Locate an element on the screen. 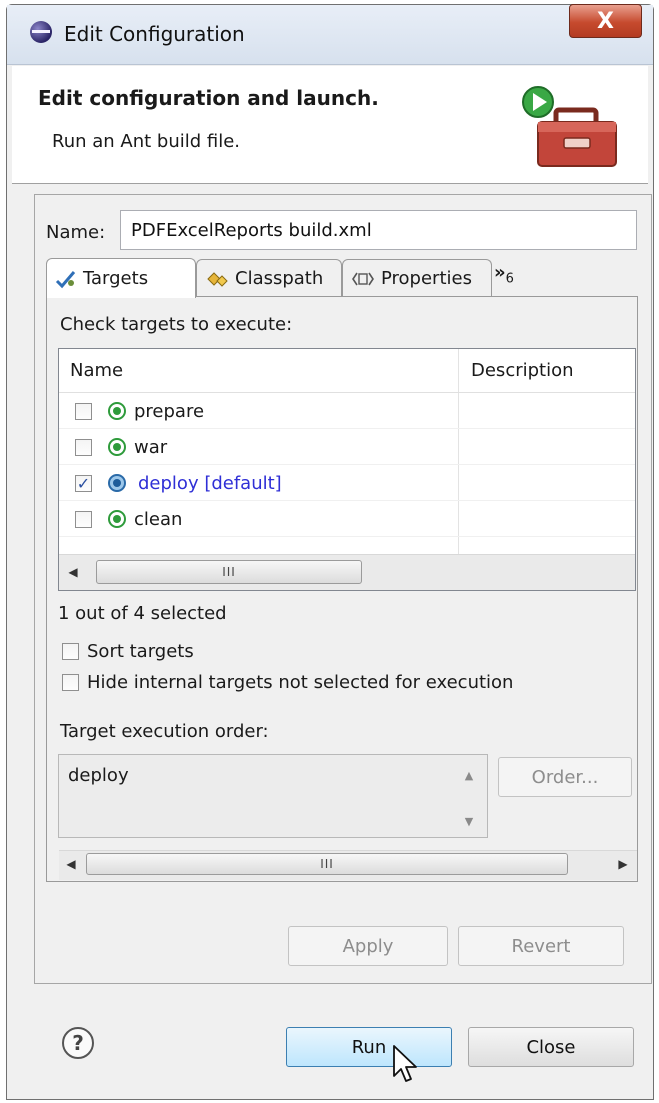  properties-icon is located at coordinates (363, 278).